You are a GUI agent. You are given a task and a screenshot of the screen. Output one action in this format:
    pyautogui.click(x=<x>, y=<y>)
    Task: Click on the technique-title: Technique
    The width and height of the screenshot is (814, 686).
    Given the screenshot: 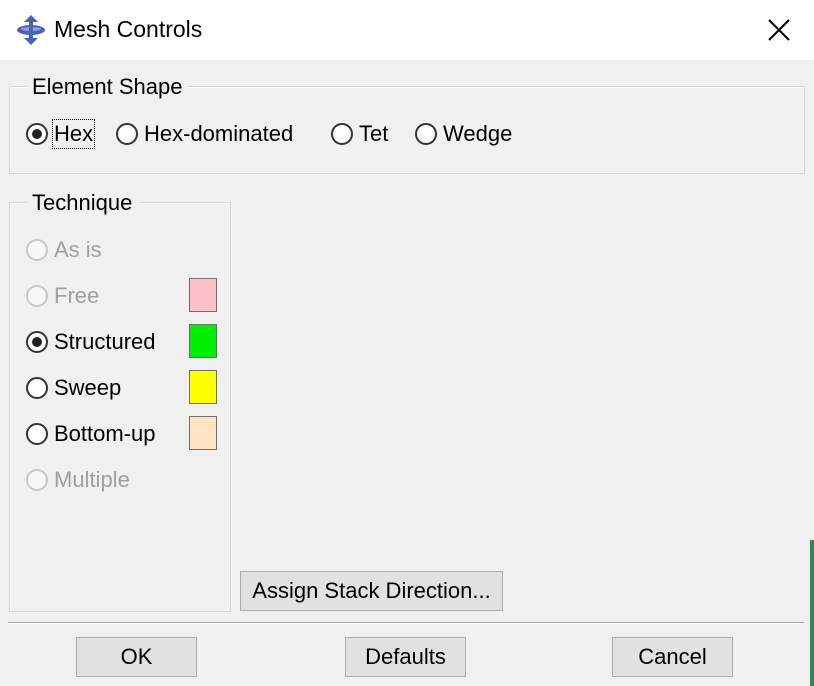 What is the action you would take?
    pyautogui.click(x=82, y=203)
    